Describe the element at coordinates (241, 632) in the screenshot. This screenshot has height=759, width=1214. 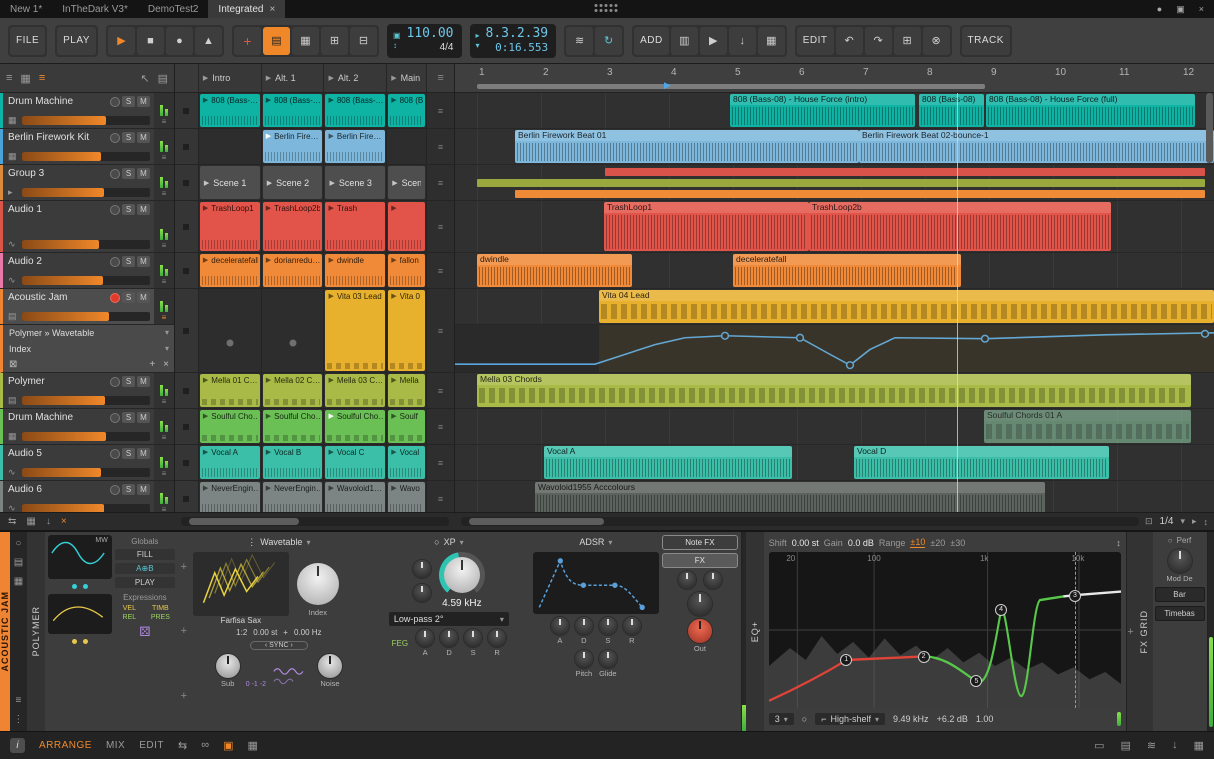
I see `ratio-value: 1:2` at that location.